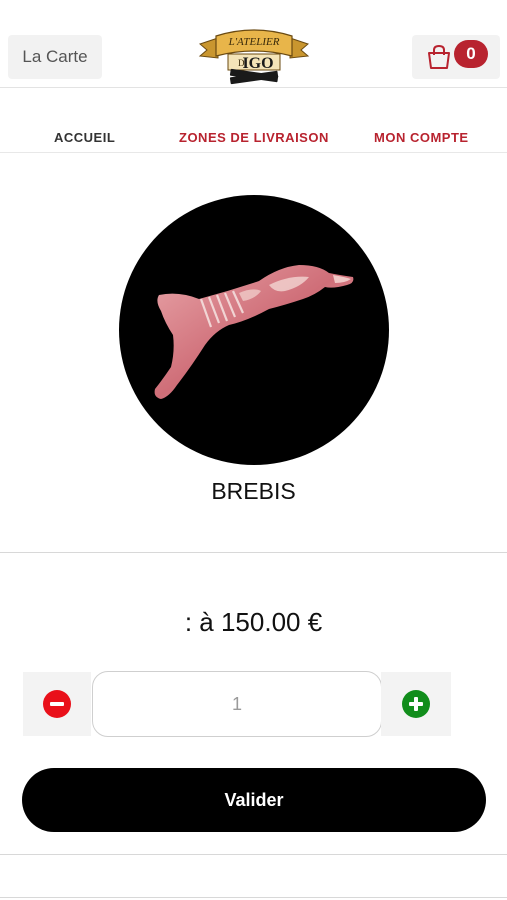  I want to click on decrease-quantity-button, so click(57, 704).